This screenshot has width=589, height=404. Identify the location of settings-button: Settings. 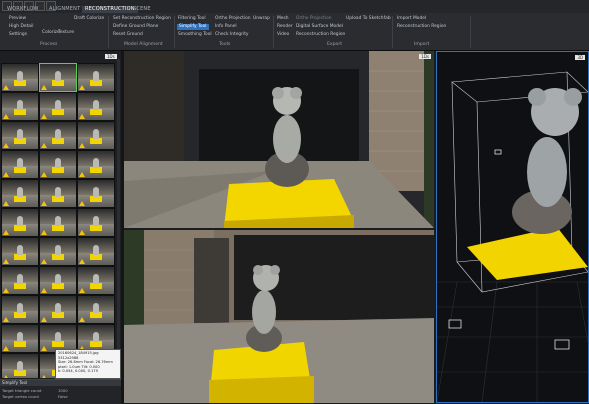
(18, 35).